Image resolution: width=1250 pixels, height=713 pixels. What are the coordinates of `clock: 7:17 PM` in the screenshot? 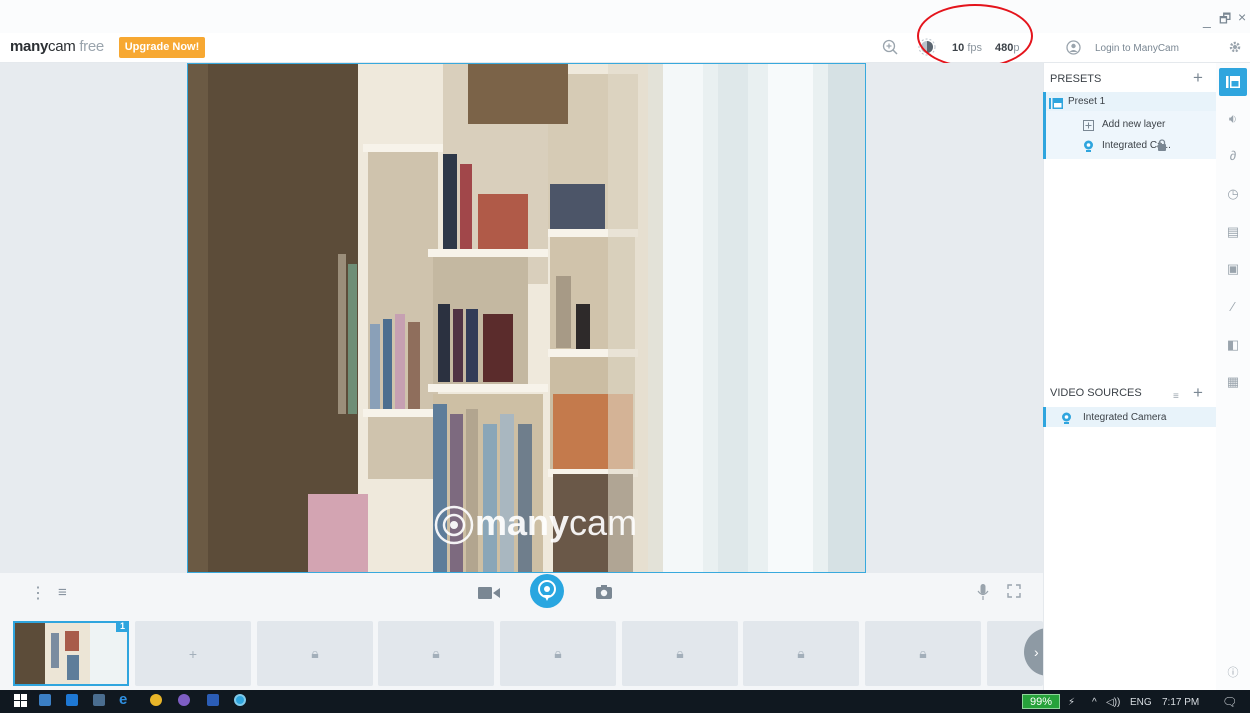 It's located at (1180, 702).